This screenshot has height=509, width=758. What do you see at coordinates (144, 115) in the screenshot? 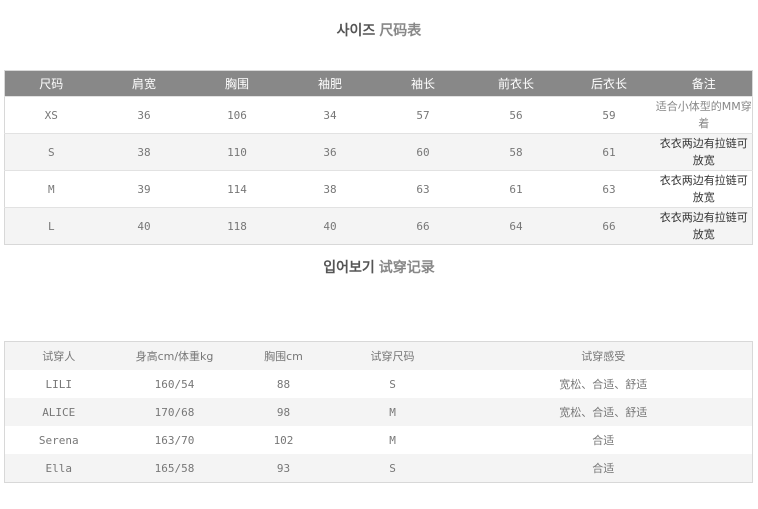
I see `cell-shoulder: 36` at bounding box center [144, 115].